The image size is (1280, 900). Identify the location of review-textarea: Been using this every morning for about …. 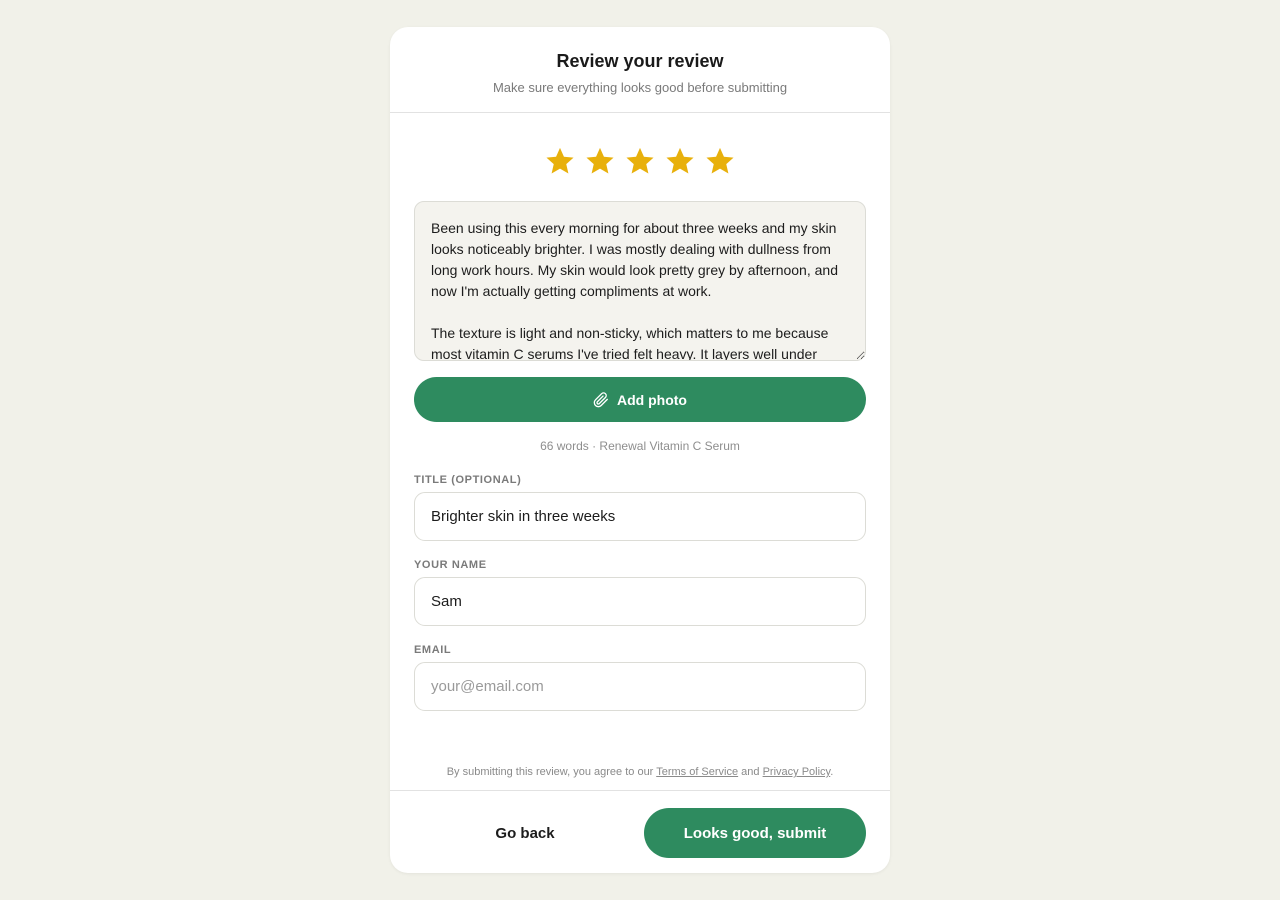
(640, 281).